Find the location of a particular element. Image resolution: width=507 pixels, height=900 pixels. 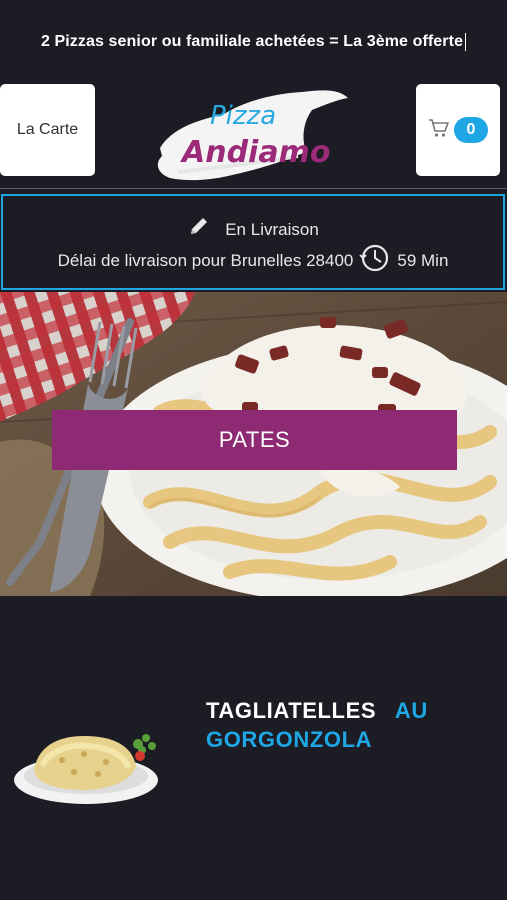

logo-text-andiamo: Andiamo is located at coordinates (255, 152).